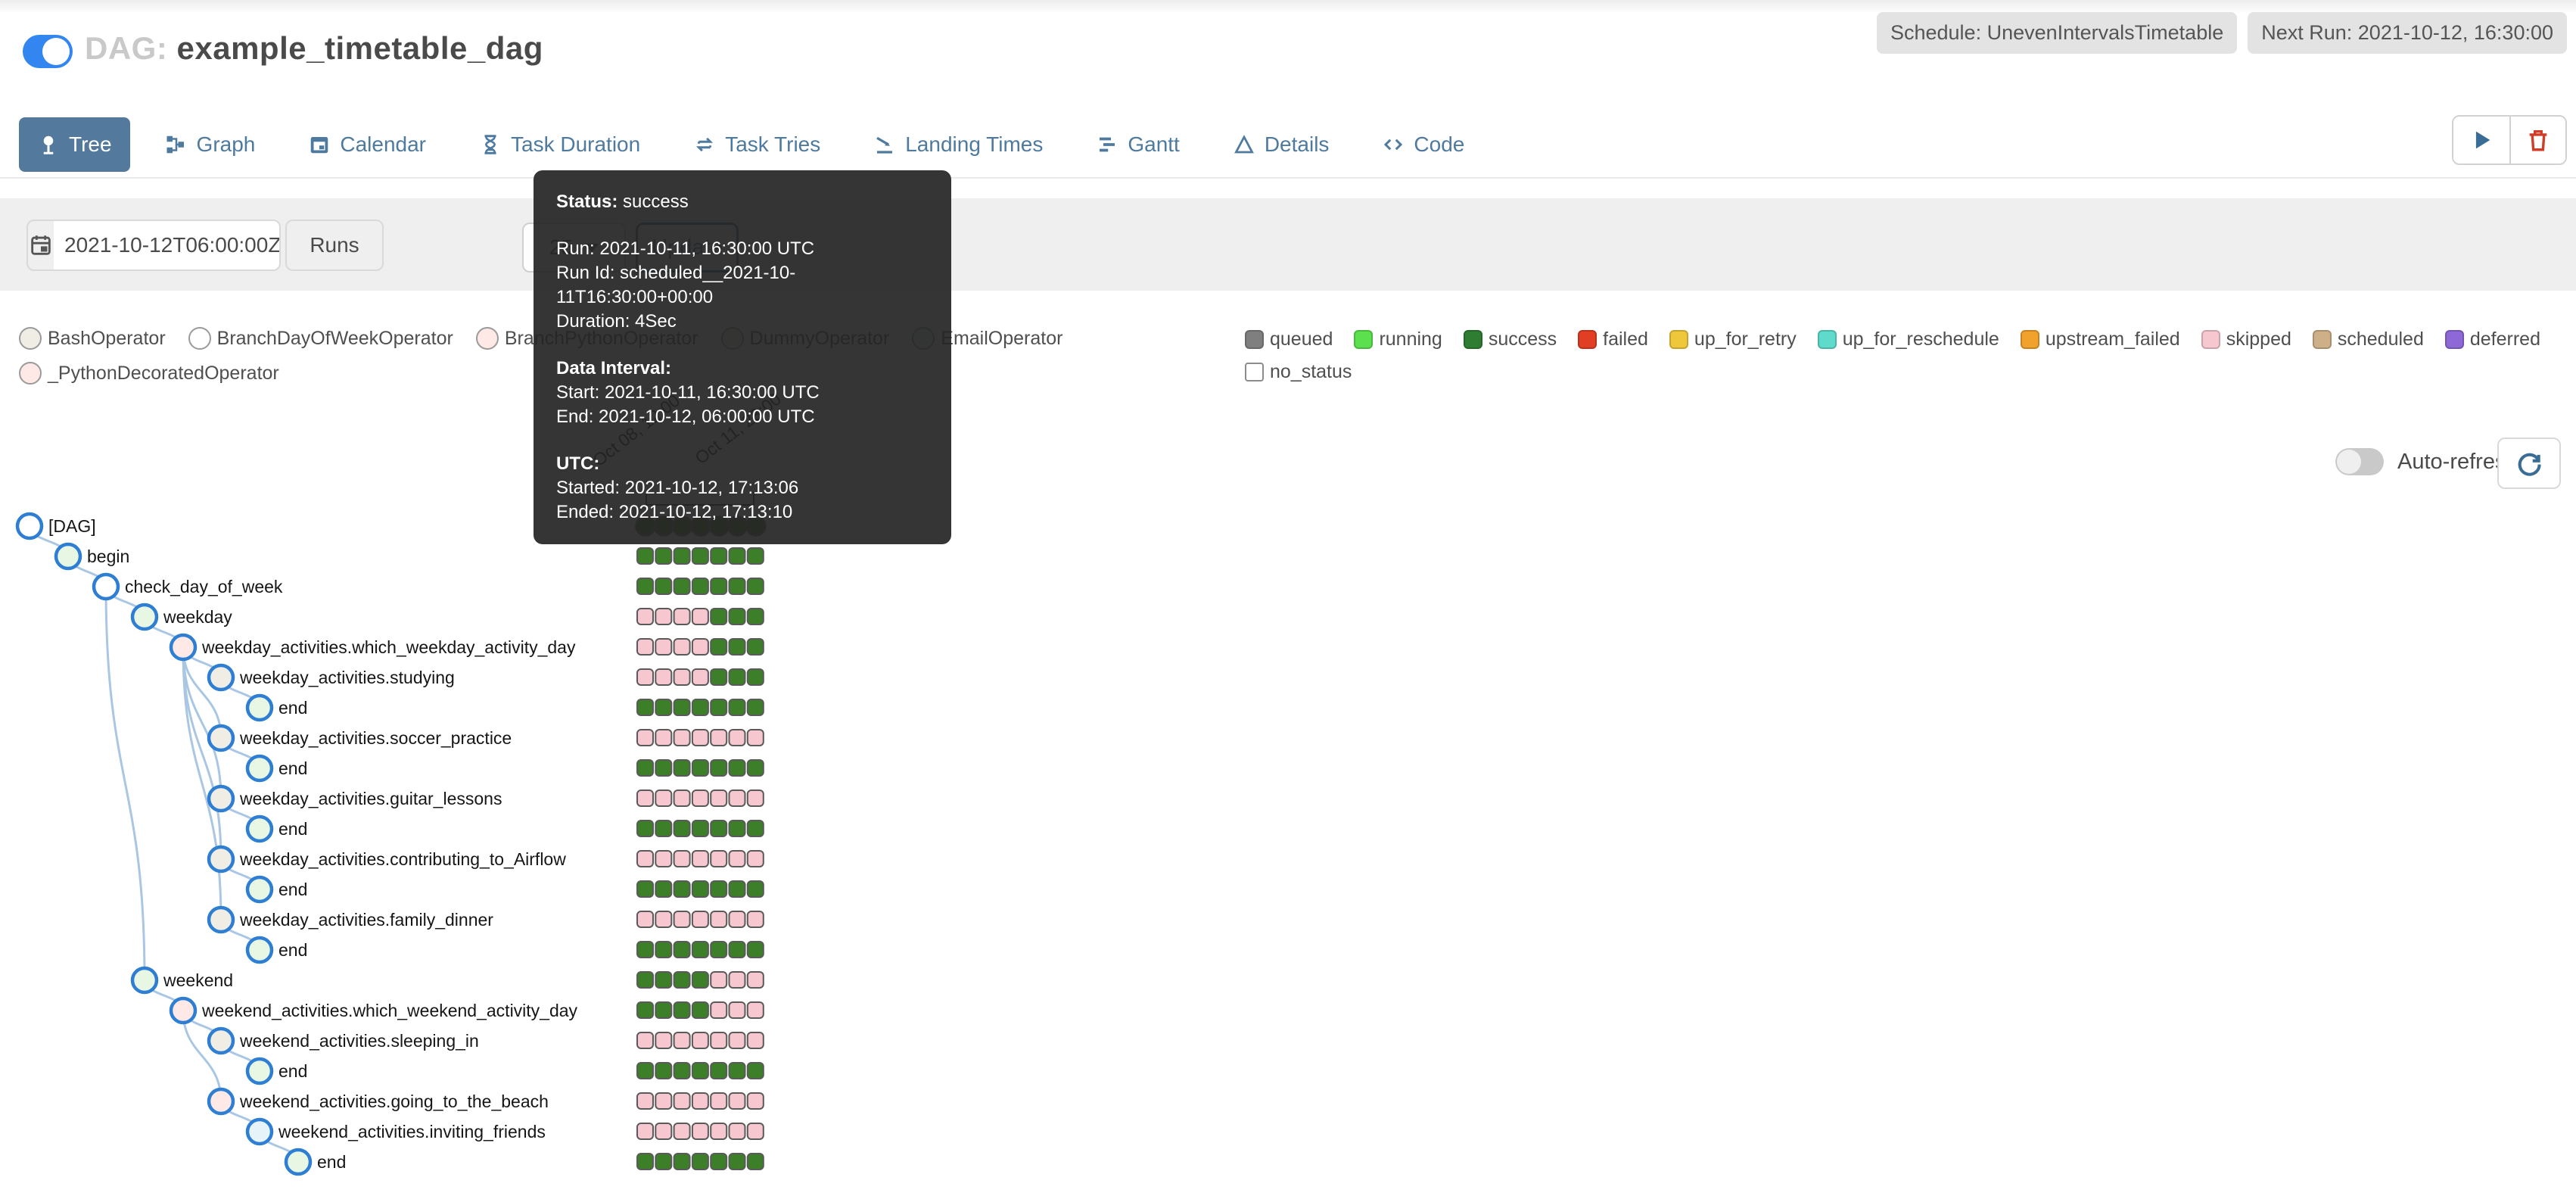  What do you see at coordinates (347, 677) in the screenshot?
I see `task-label: weekday_activities.studying` at bounding box center [347, 677].